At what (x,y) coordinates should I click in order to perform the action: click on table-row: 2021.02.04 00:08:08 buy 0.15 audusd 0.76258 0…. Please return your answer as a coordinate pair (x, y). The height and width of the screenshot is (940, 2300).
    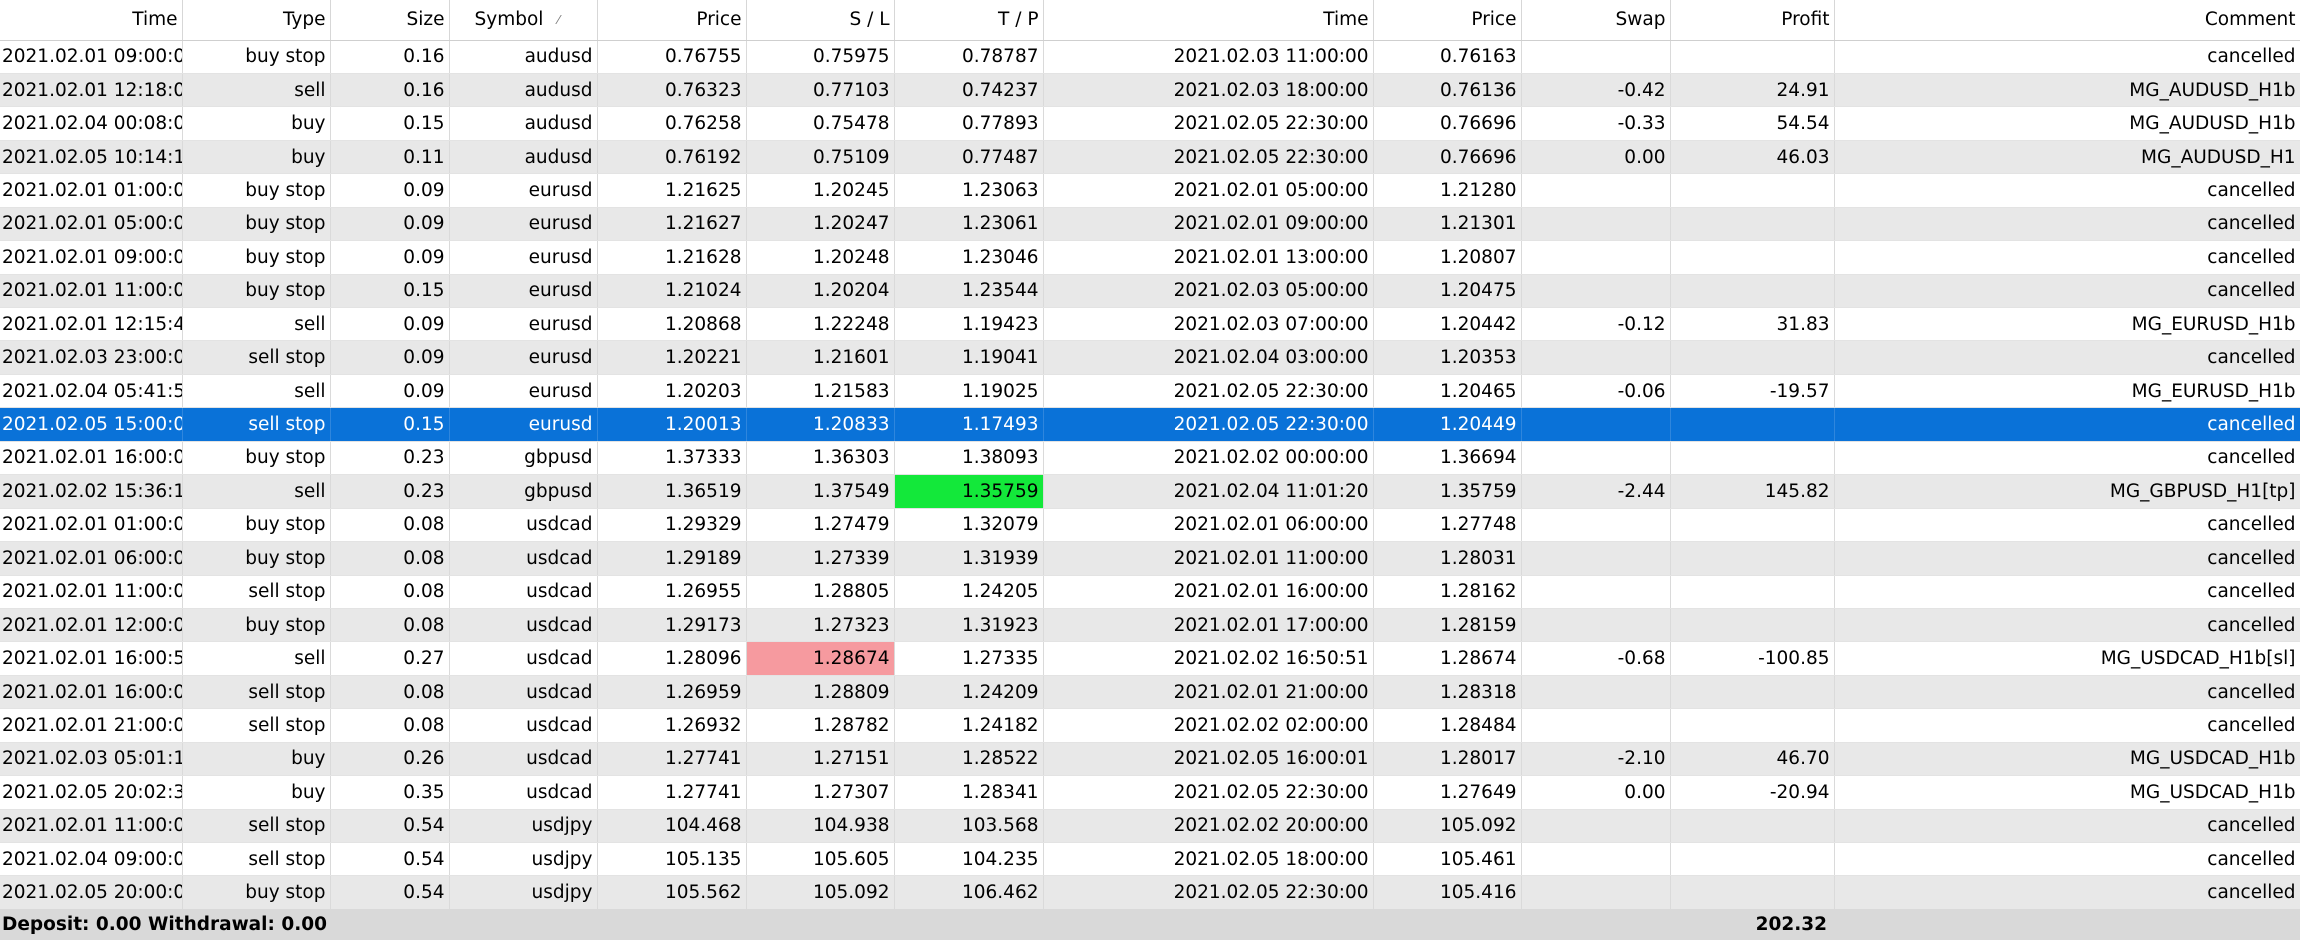
    Looking at the image, I should click on (1150, 123).